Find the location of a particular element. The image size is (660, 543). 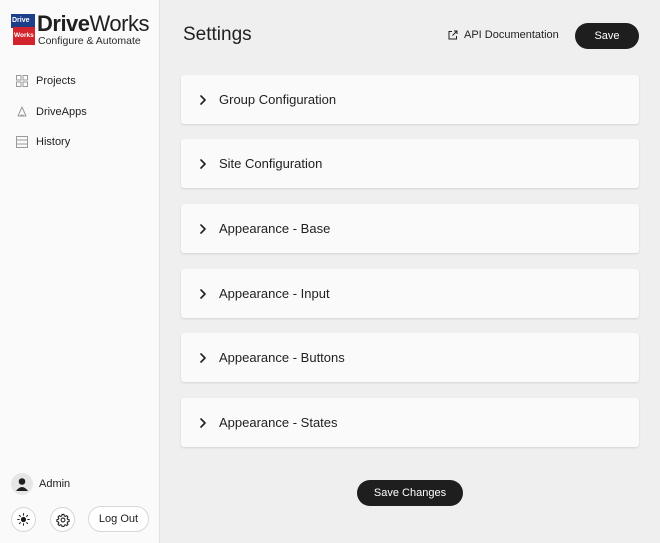

user-profile: Admin is located at coordinates (40, 484).